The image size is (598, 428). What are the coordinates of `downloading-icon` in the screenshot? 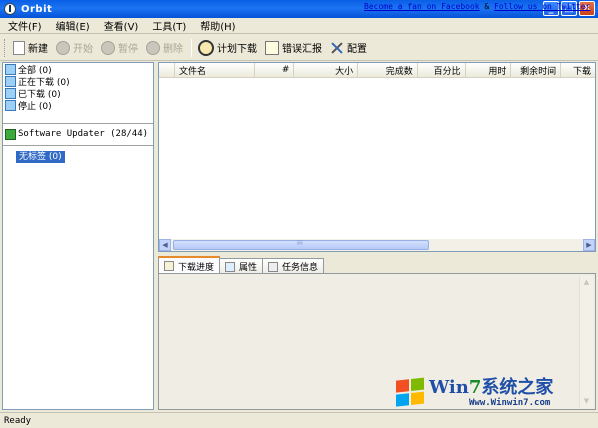 It's located at (10, 81).